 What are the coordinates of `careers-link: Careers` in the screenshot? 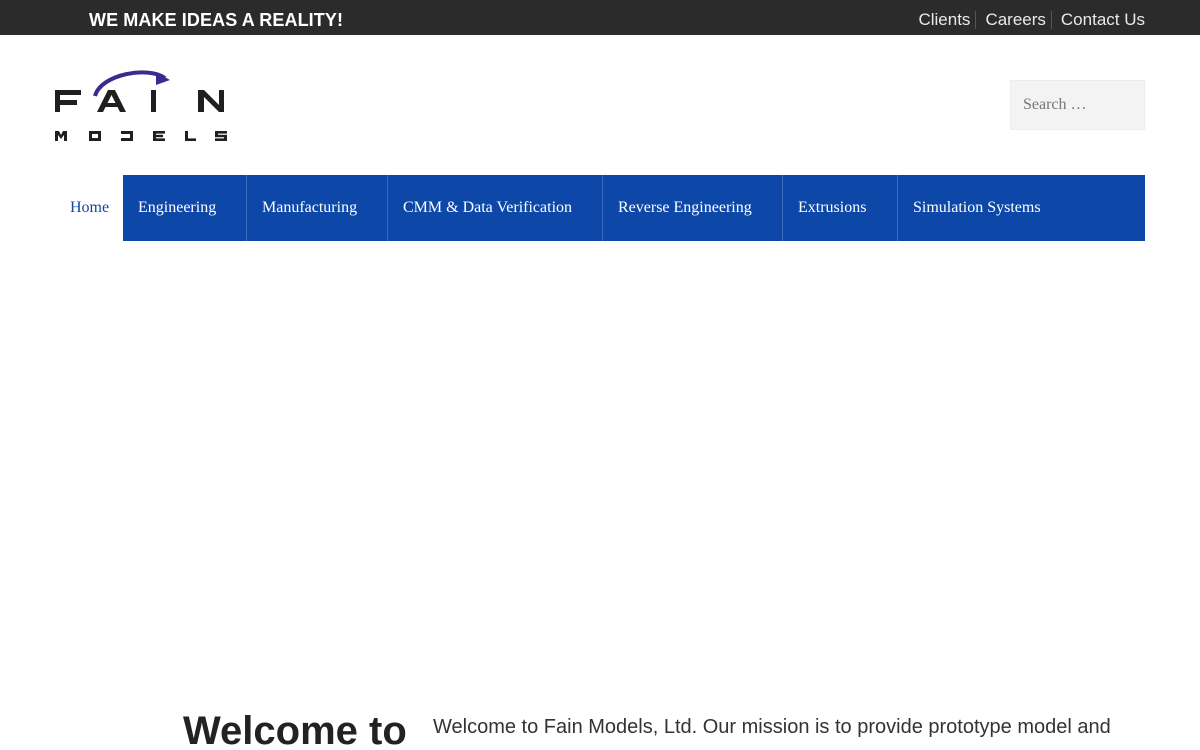 It's located at (1015, 20).